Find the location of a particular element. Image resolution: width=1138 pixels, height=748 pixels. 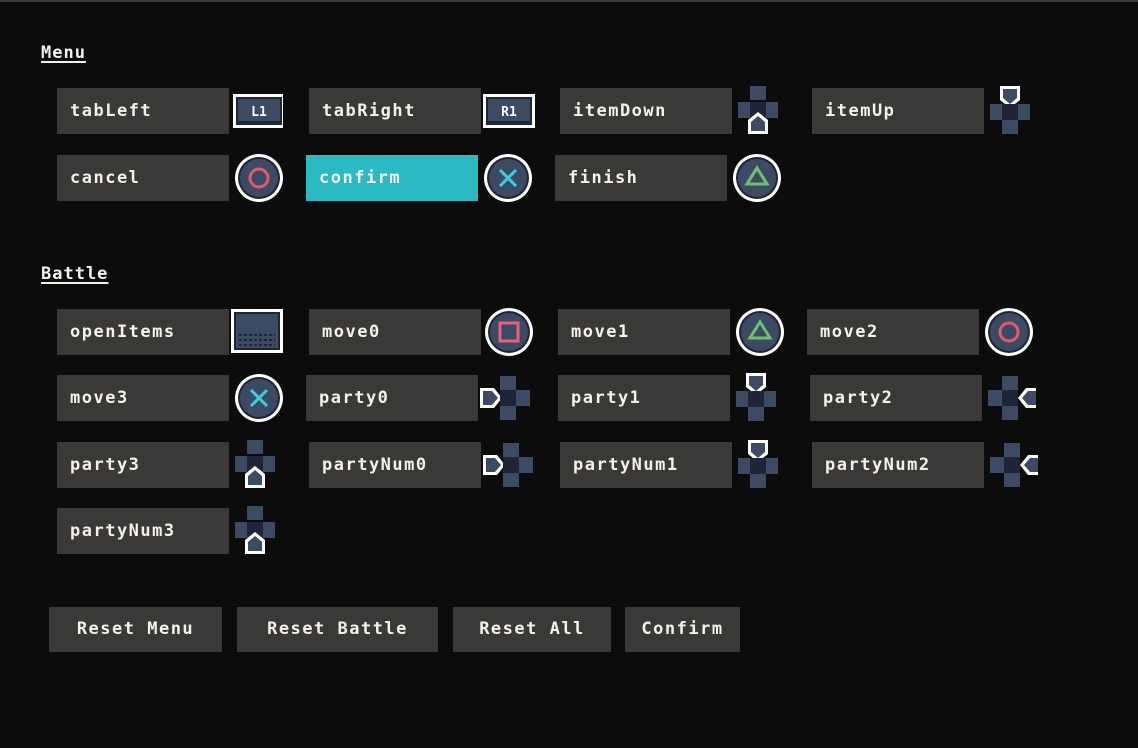

binding-label: itemDown is located at coordinates (646, 111).